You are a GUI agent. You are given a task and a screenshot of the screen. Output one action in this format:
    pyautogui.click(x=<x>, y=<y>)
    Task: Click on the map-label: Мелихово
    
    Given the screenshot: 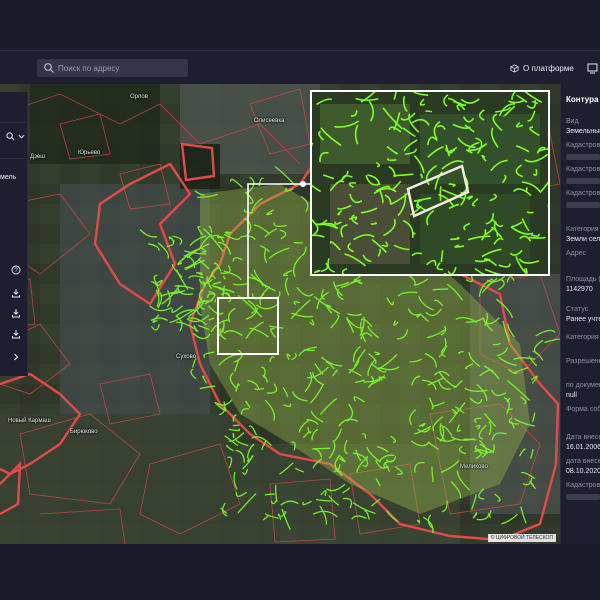 What is the action you would take?
    pyautogui.click(x=474, y=467)
    